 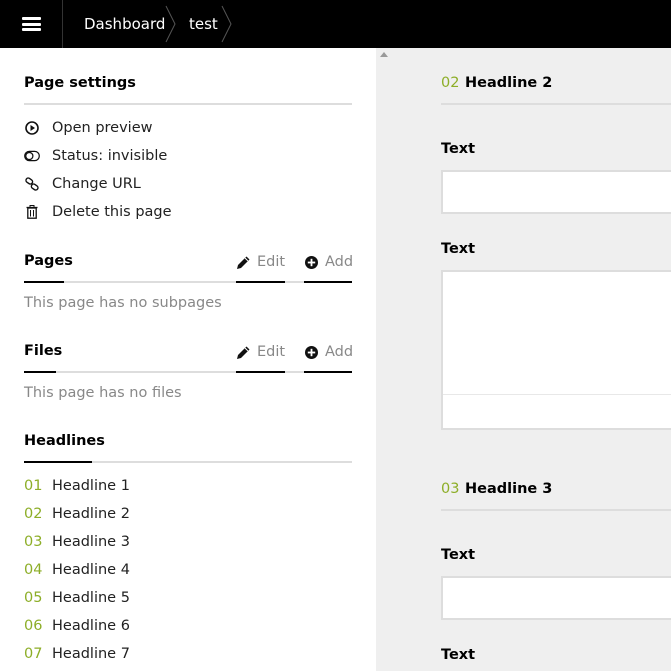 I want to click on headline-item: 03 Headline 3, so click(x=77, y=542).